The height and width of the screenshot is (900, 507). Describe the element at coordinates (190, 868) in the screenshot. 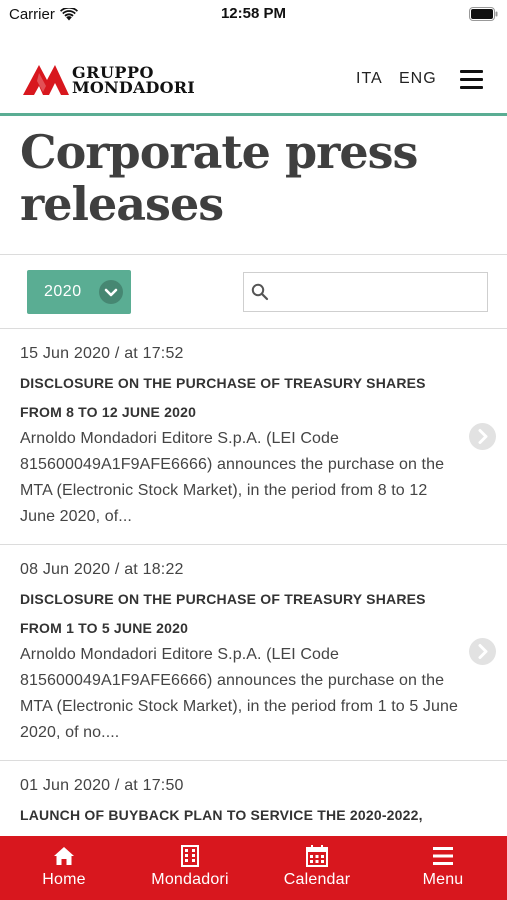

I see `tab-mondadori: Mondadori` at that location.